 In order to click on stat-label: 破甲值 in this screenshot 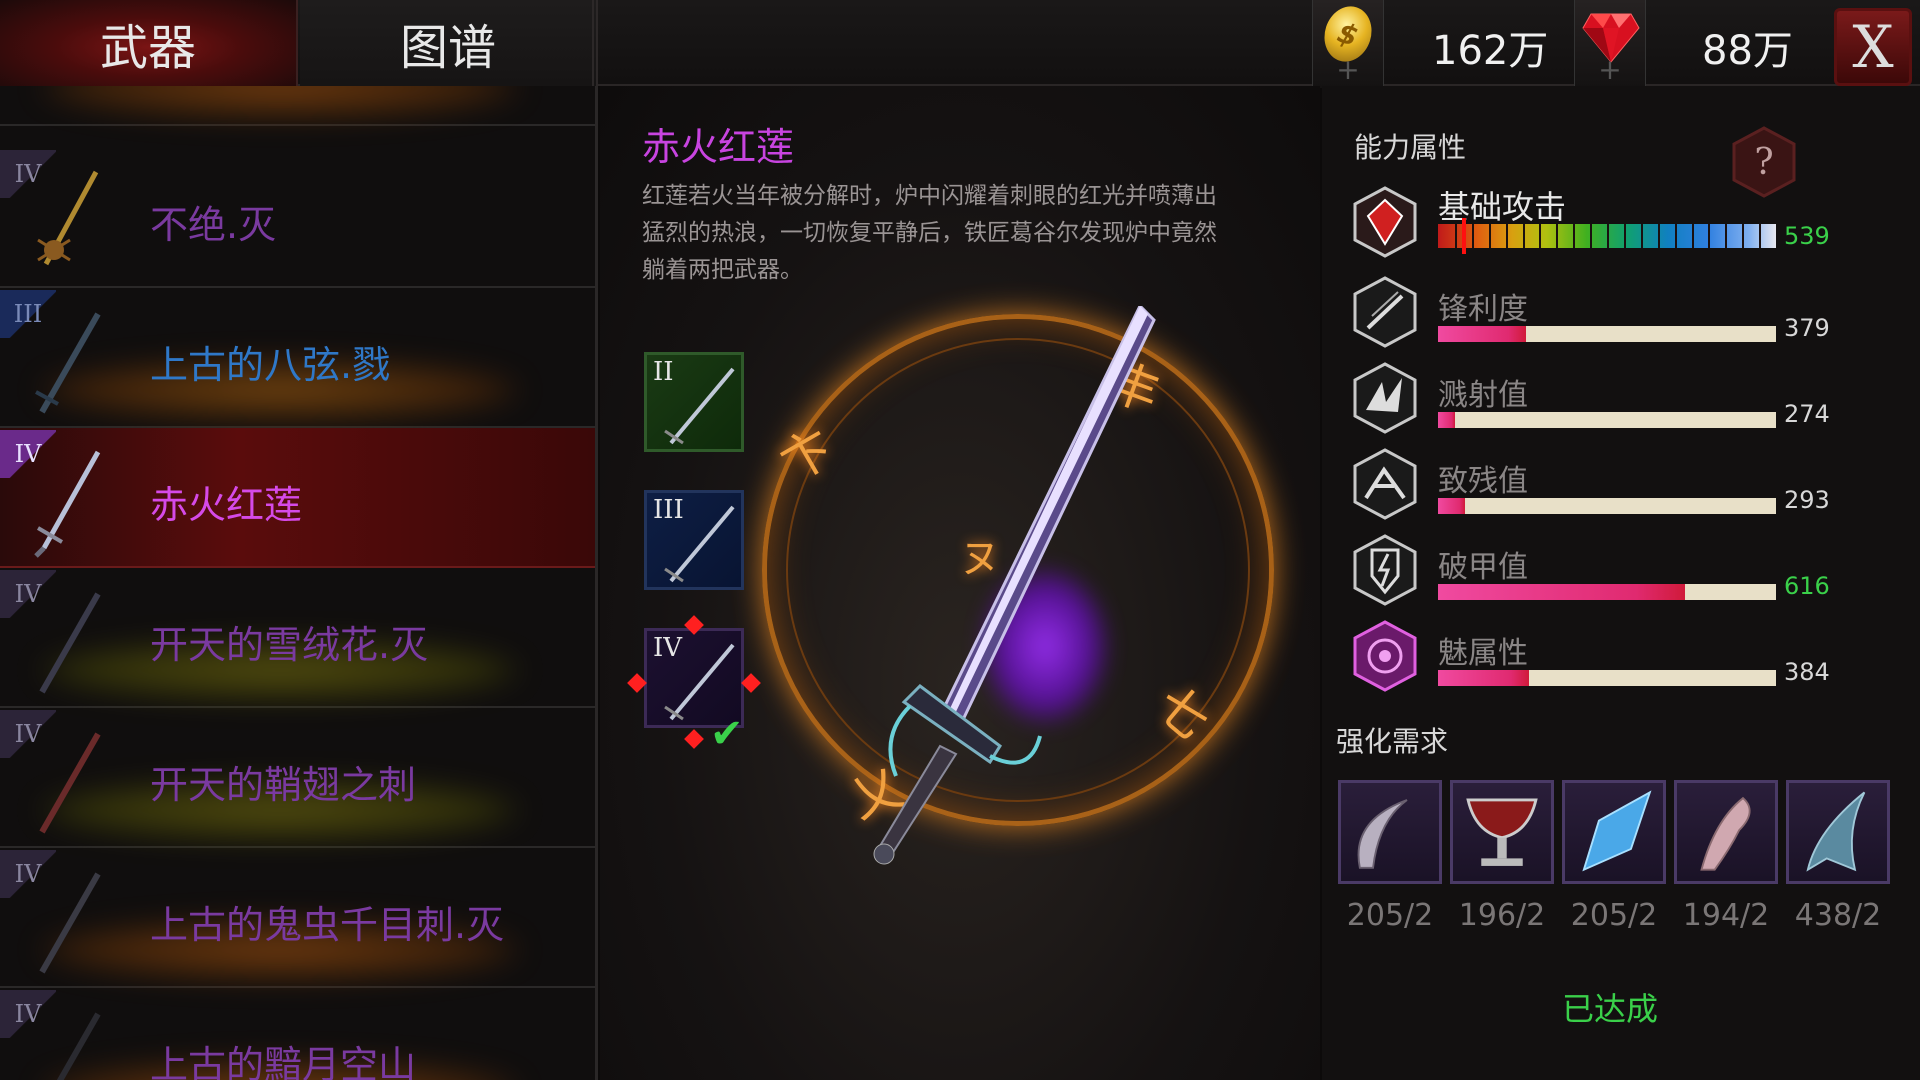, I will do `click(1483, 567)`.